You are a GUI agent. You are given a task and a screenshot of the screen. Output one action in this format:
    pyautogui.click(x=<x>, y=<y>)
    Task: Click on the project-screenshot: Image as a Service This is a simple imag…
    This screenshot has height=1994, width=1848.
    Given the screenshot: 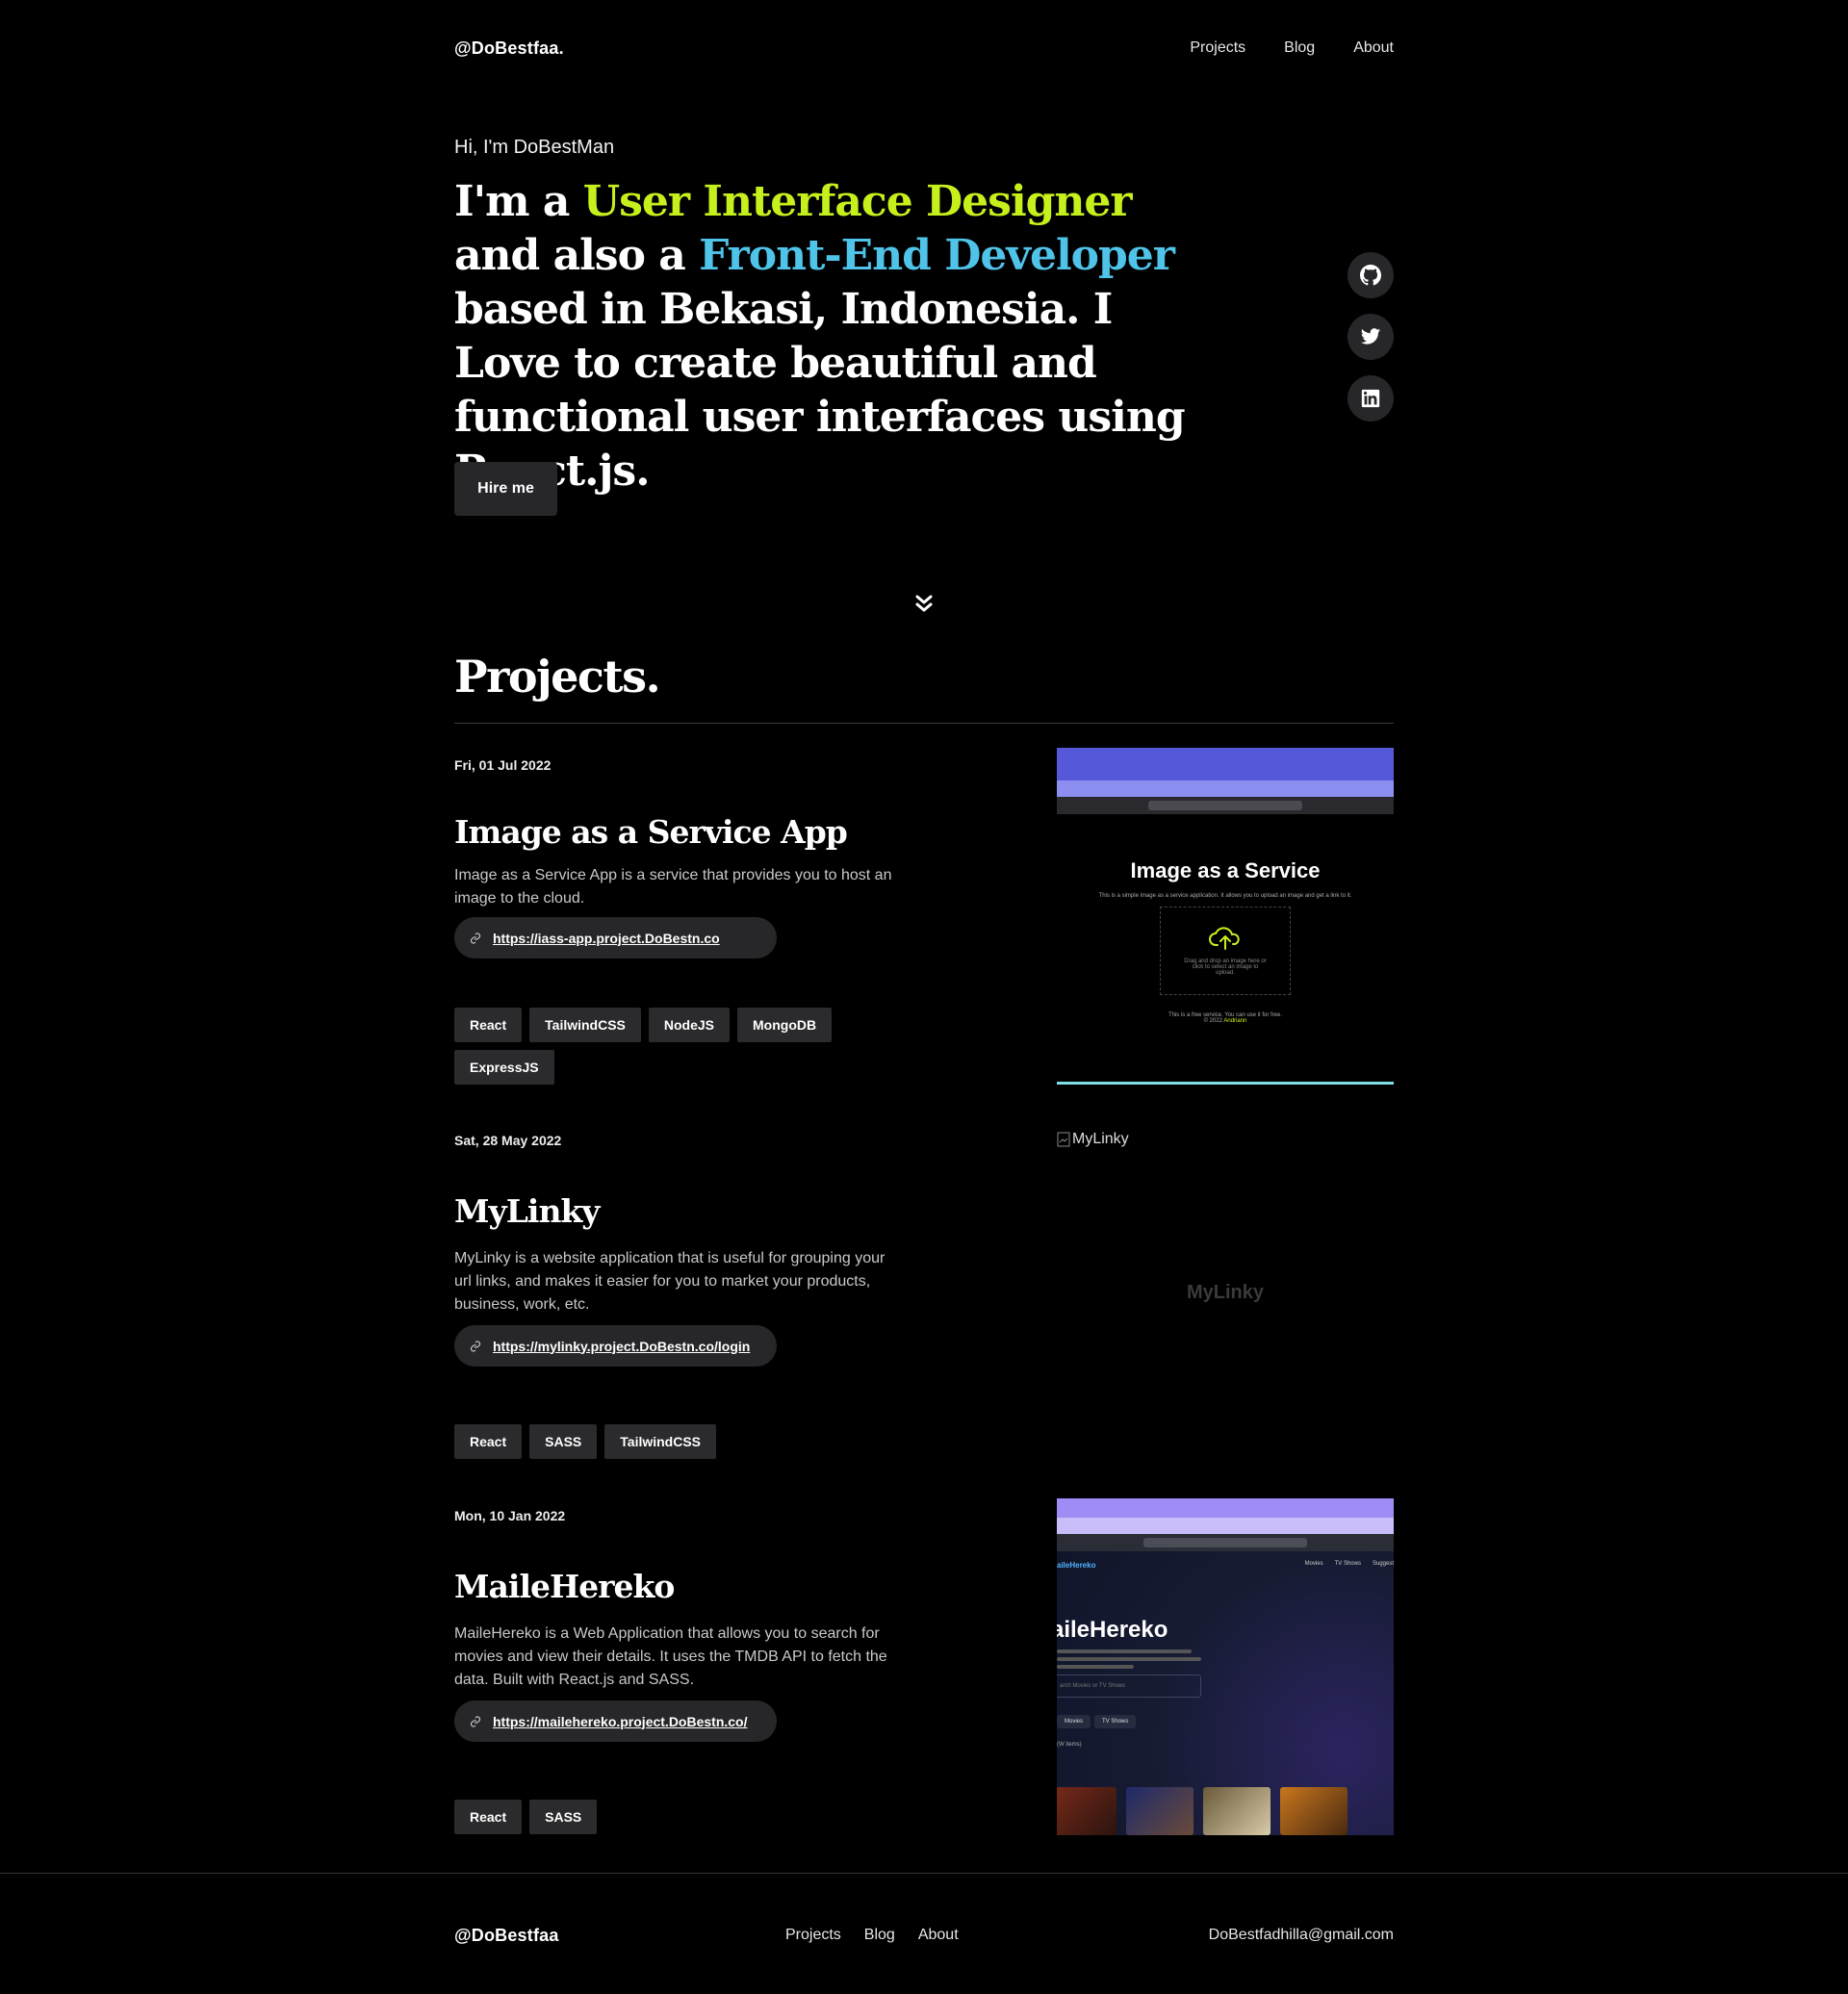 What is the action you would take?
    pyautogui.click(x=1225, y=916)
    